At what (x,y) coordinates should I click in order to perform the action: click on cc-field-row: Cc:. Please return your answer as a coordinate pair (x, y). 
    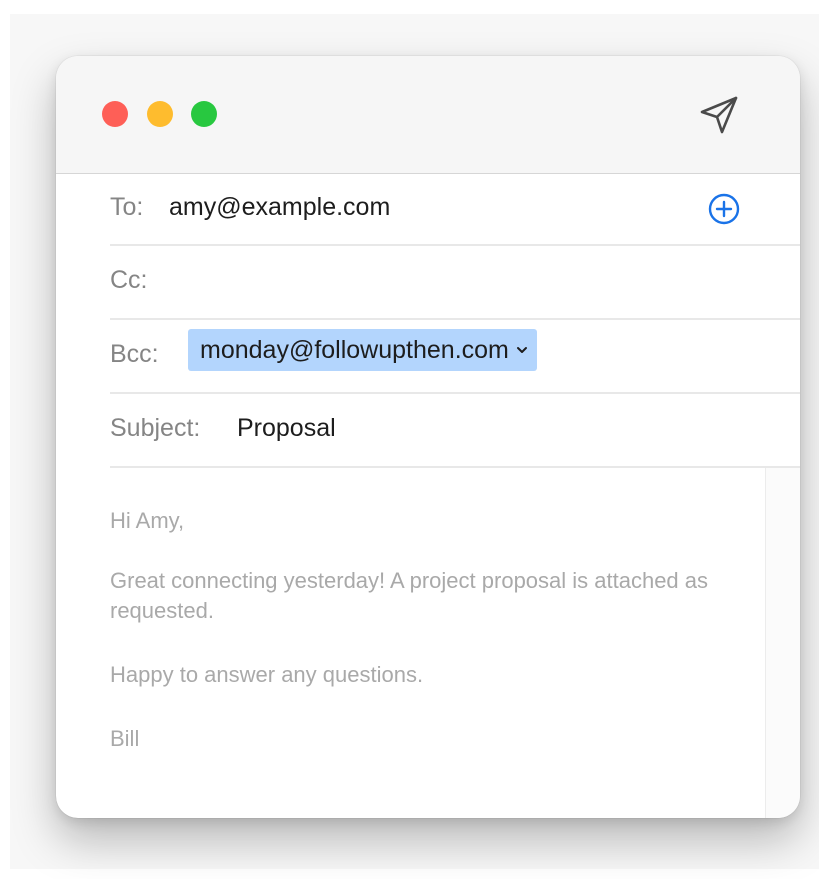
    Looking at the image, I should click on (455, 283).